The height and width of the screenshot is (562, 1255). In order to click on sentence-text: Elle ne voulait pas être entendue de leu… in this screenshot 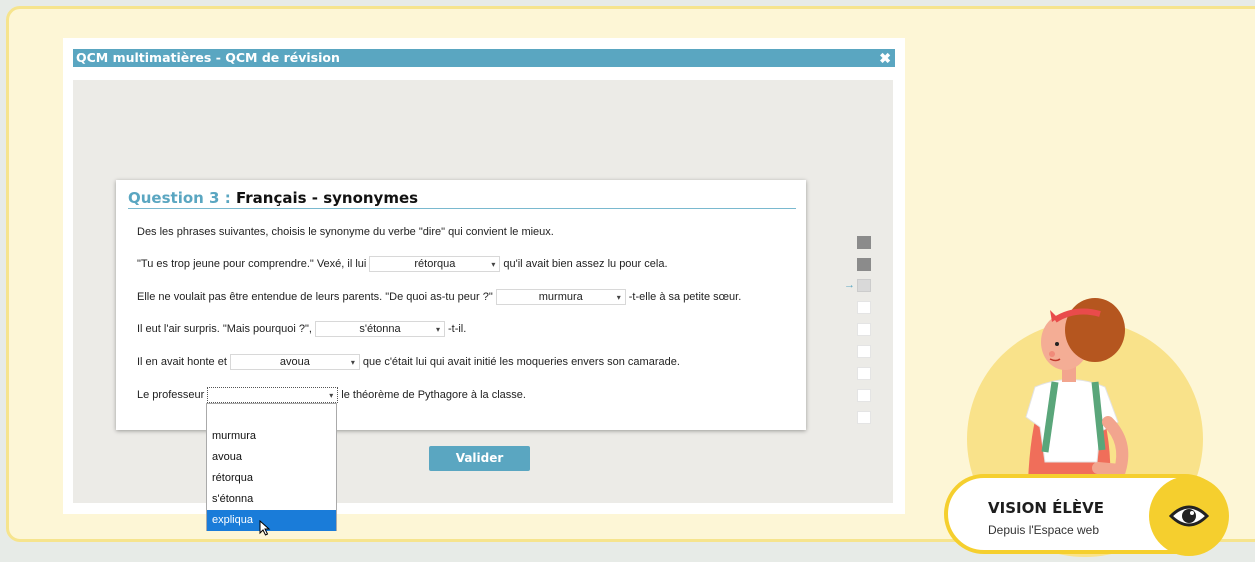, I will do `click(315, 297)`.